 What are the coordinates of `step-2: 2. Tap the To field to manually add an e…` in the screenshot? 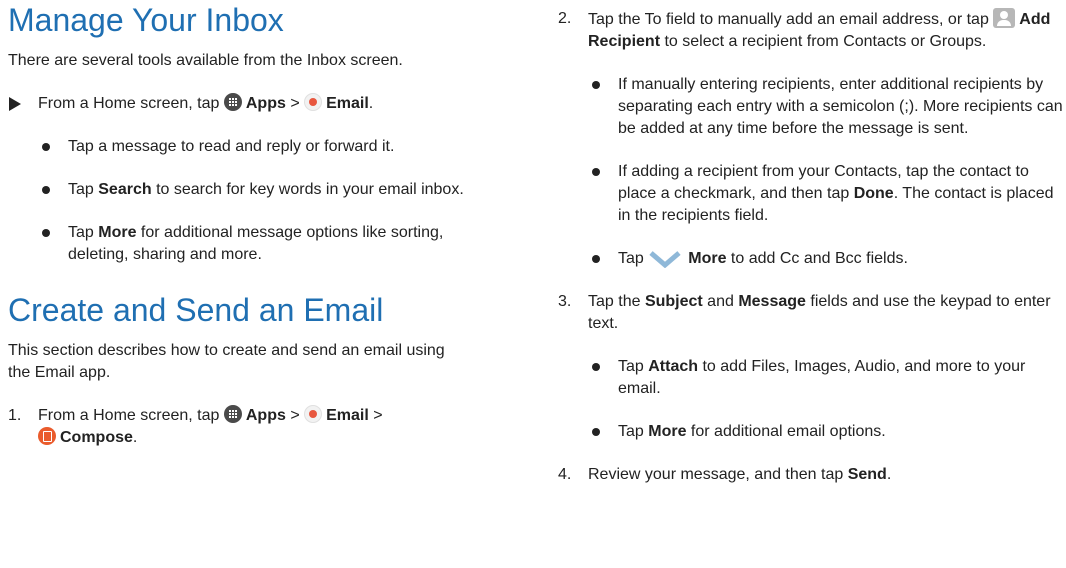 It's located at (812, 30).